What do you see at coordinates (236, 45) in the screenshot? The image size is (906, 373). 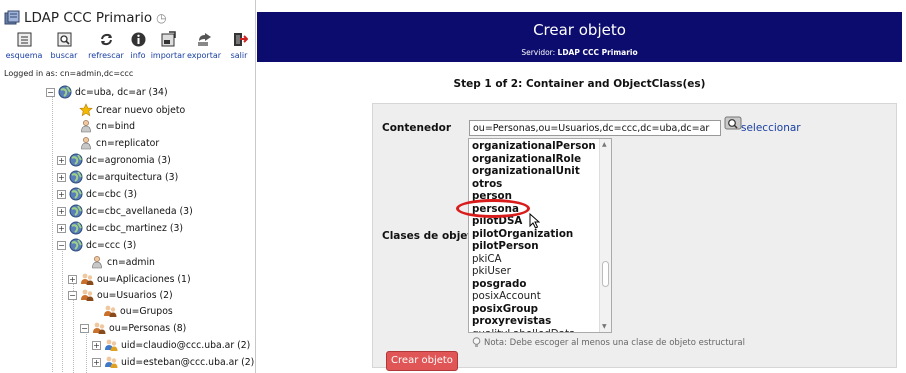 I see `toolbar-salir-button: salir` at bounding box center [236, 45].